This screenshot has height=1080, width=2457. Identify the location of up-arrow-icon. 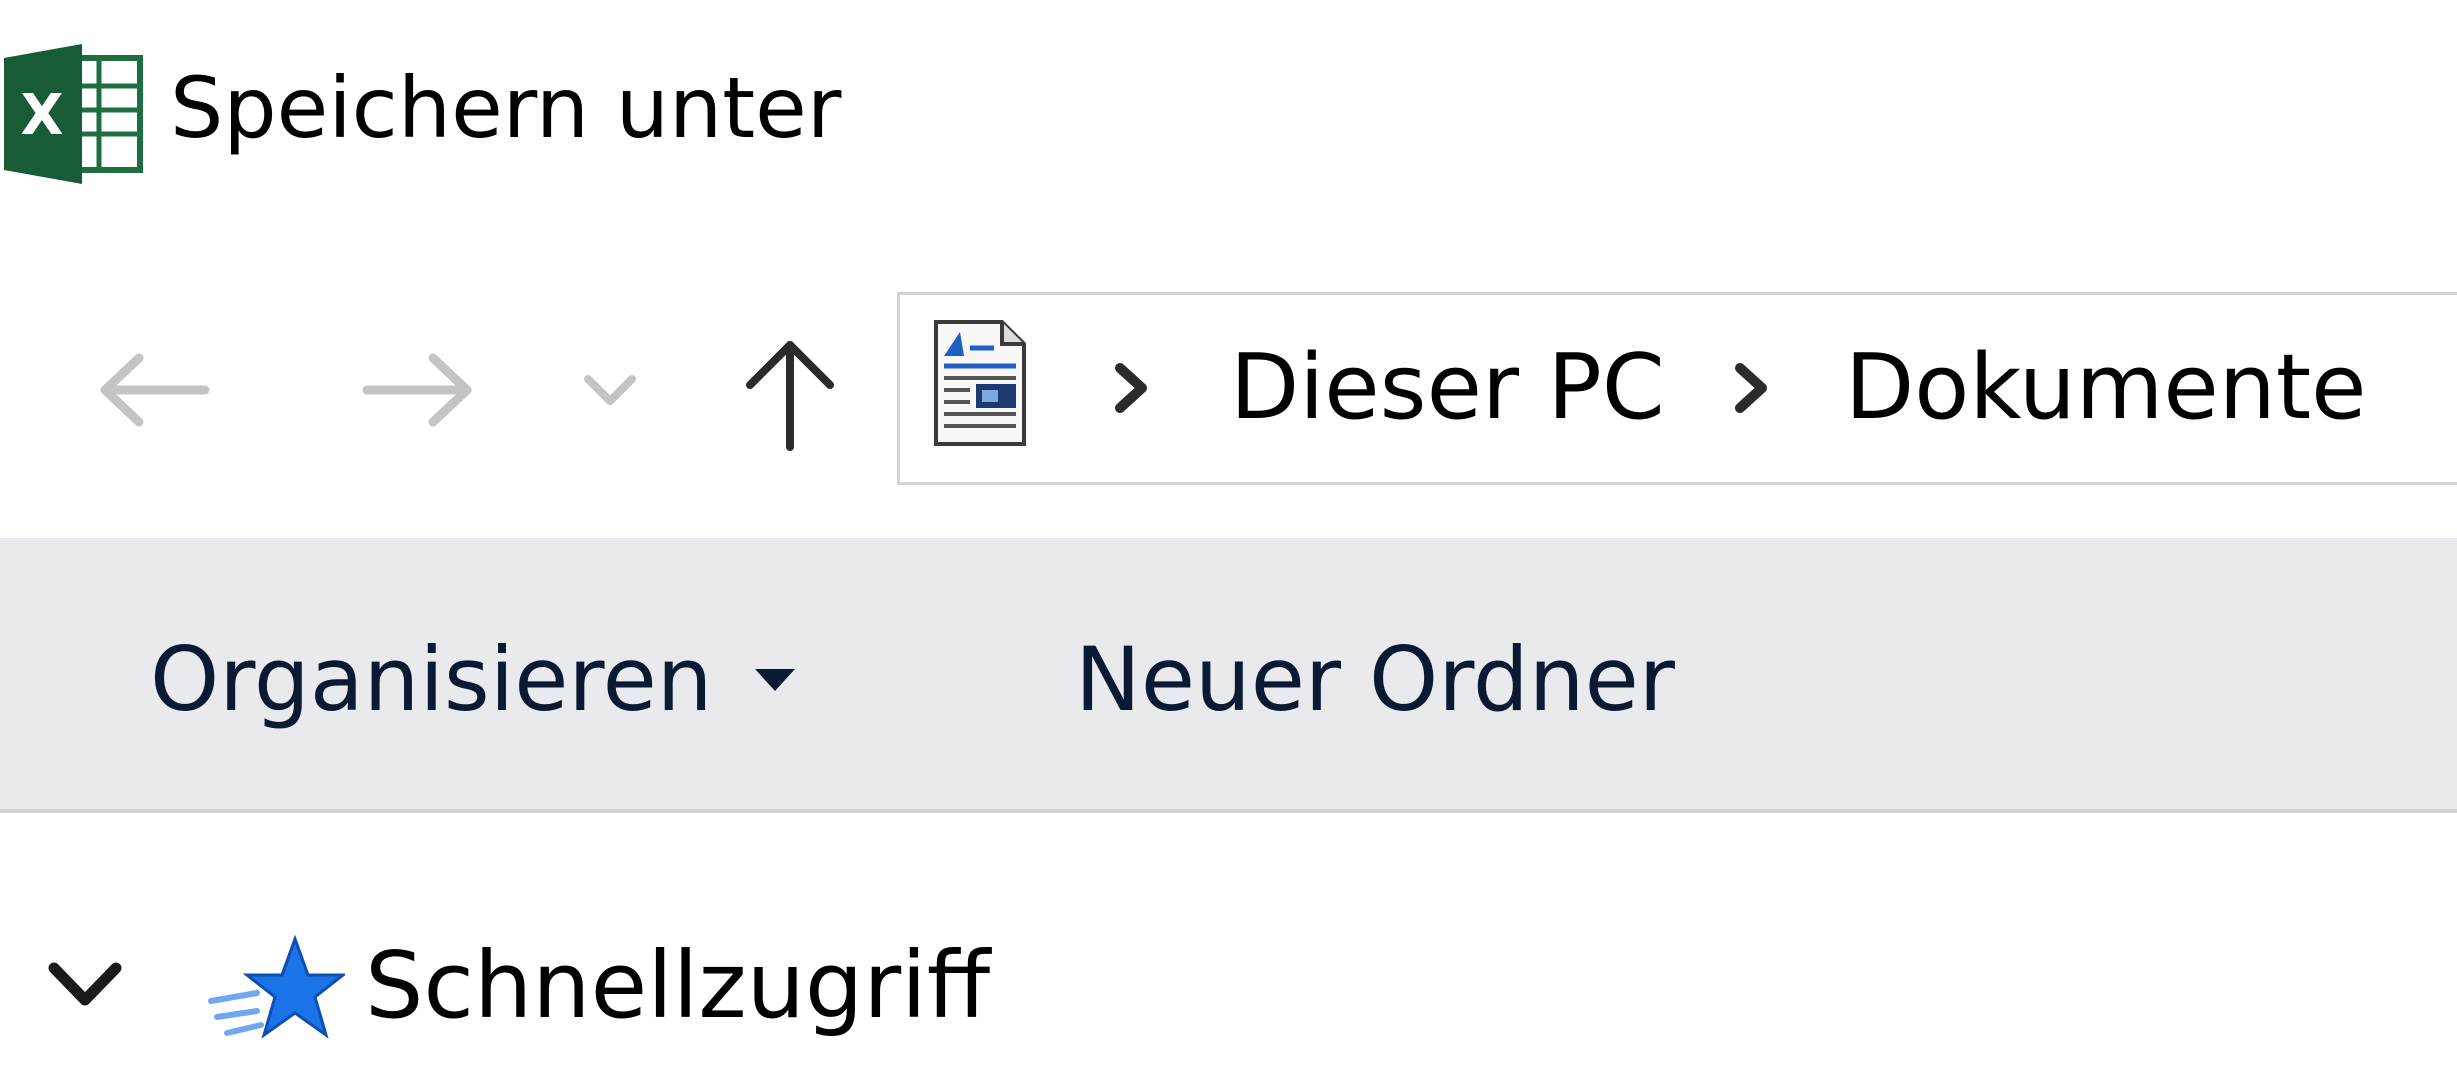
(790, 396).